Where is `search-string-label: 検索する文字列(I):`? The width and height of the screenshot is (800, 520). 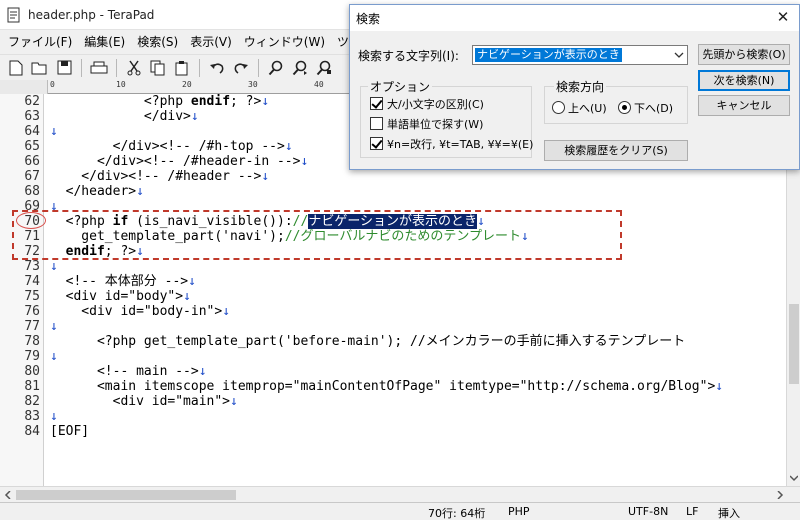 search-string-label: 検索する文字列(I): is located at coordinates (408, 56).